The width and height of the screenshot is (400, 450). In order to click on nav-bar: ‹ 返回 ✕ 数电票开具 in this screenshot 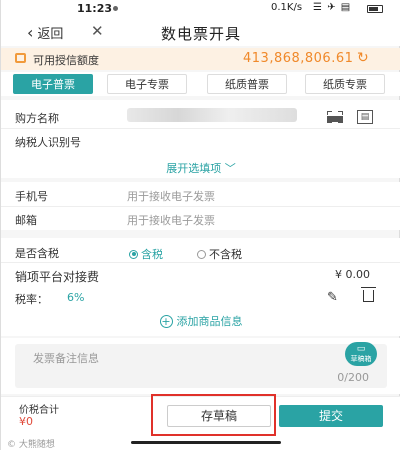, I will do `click(200, 32)`.